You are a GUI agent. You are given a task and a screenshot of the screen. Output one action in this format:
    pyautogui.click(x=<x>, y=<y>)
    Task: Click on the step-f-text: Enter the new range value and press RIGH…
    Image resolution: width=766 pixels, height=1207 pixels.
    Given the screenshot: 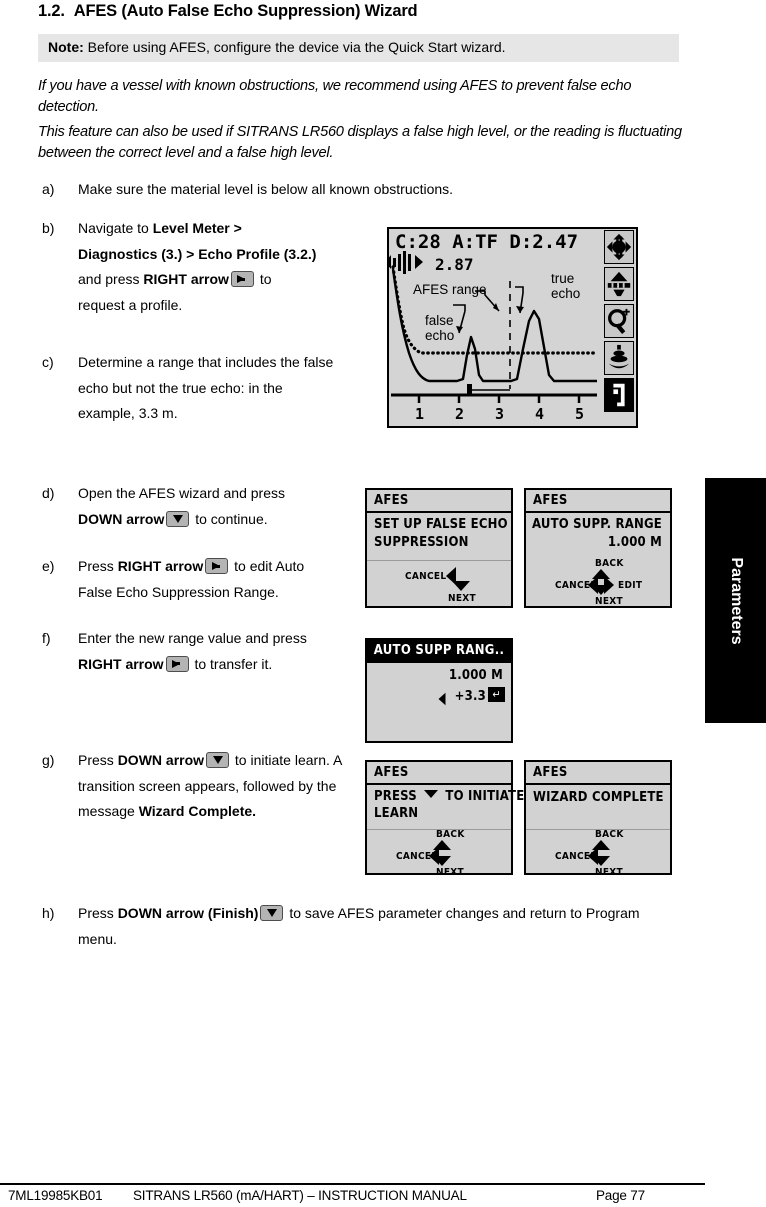 What is the action you would take?
    pyautogui.click(x=215, y=651)
    